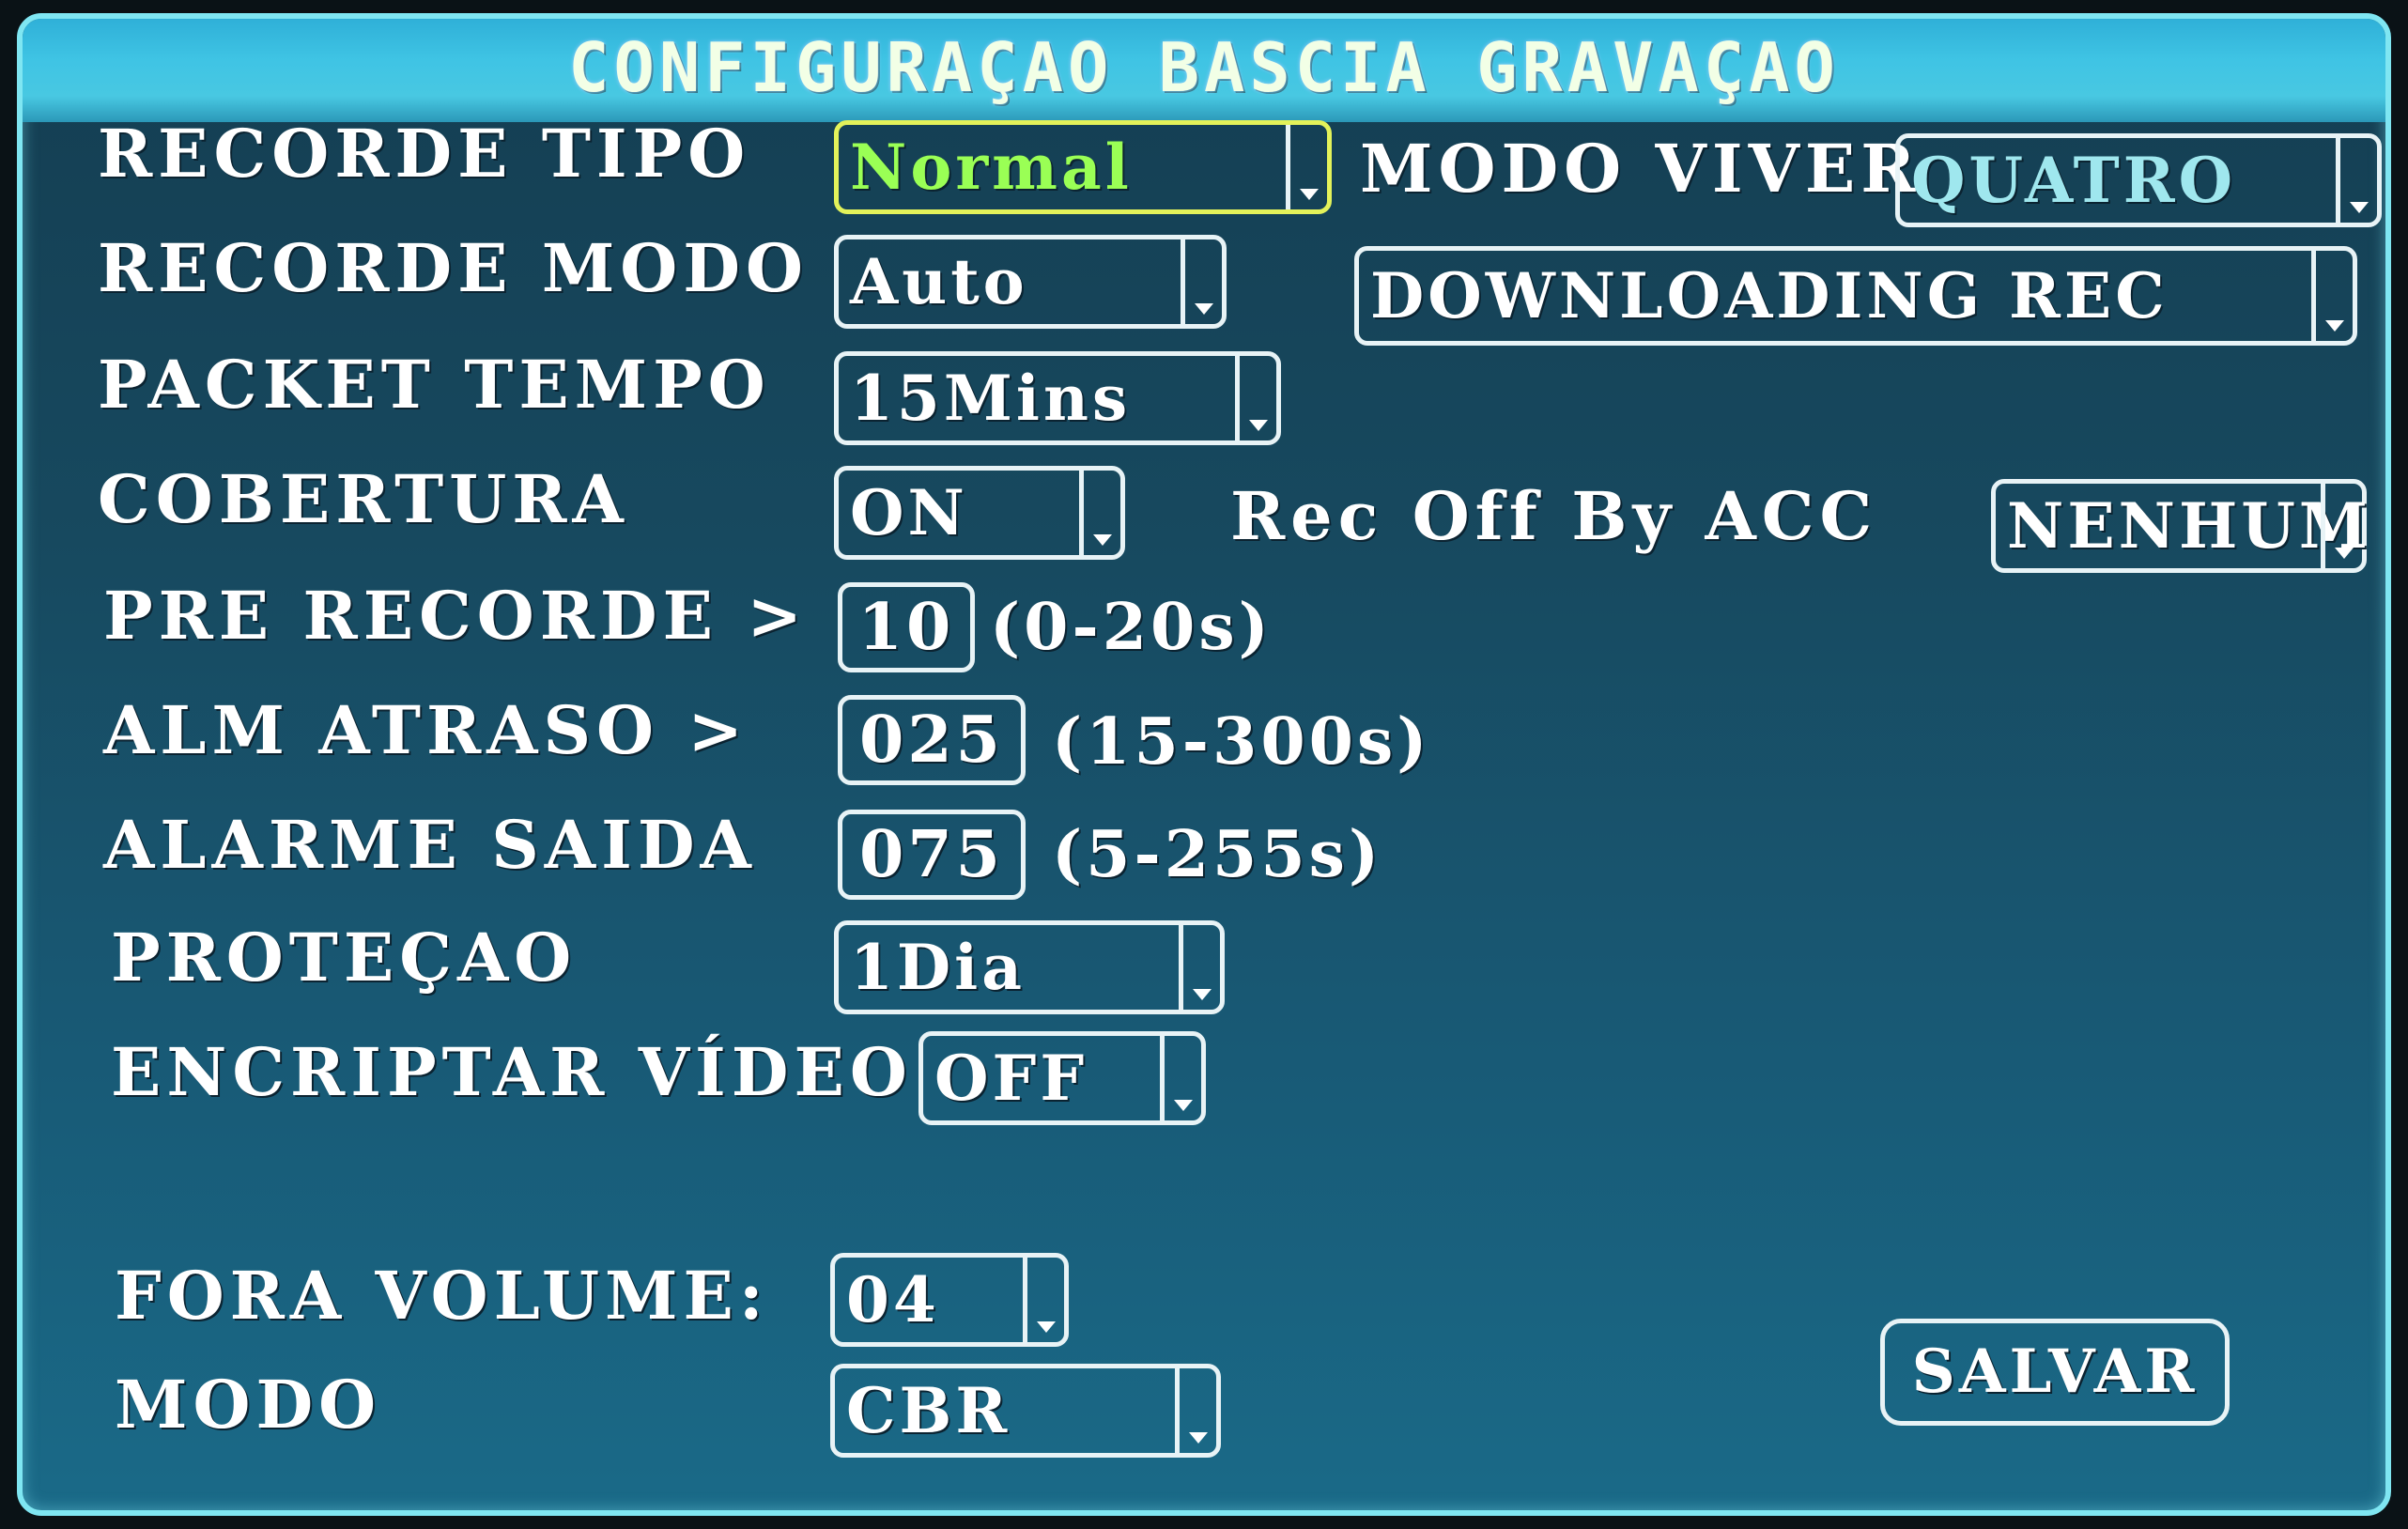 This screenshot has height=1529, width=2408. What do you see at coordinates (1025, 1411) in the screenshot?
I see `mode-select: CBR` at bounding box center [1025, 1411].